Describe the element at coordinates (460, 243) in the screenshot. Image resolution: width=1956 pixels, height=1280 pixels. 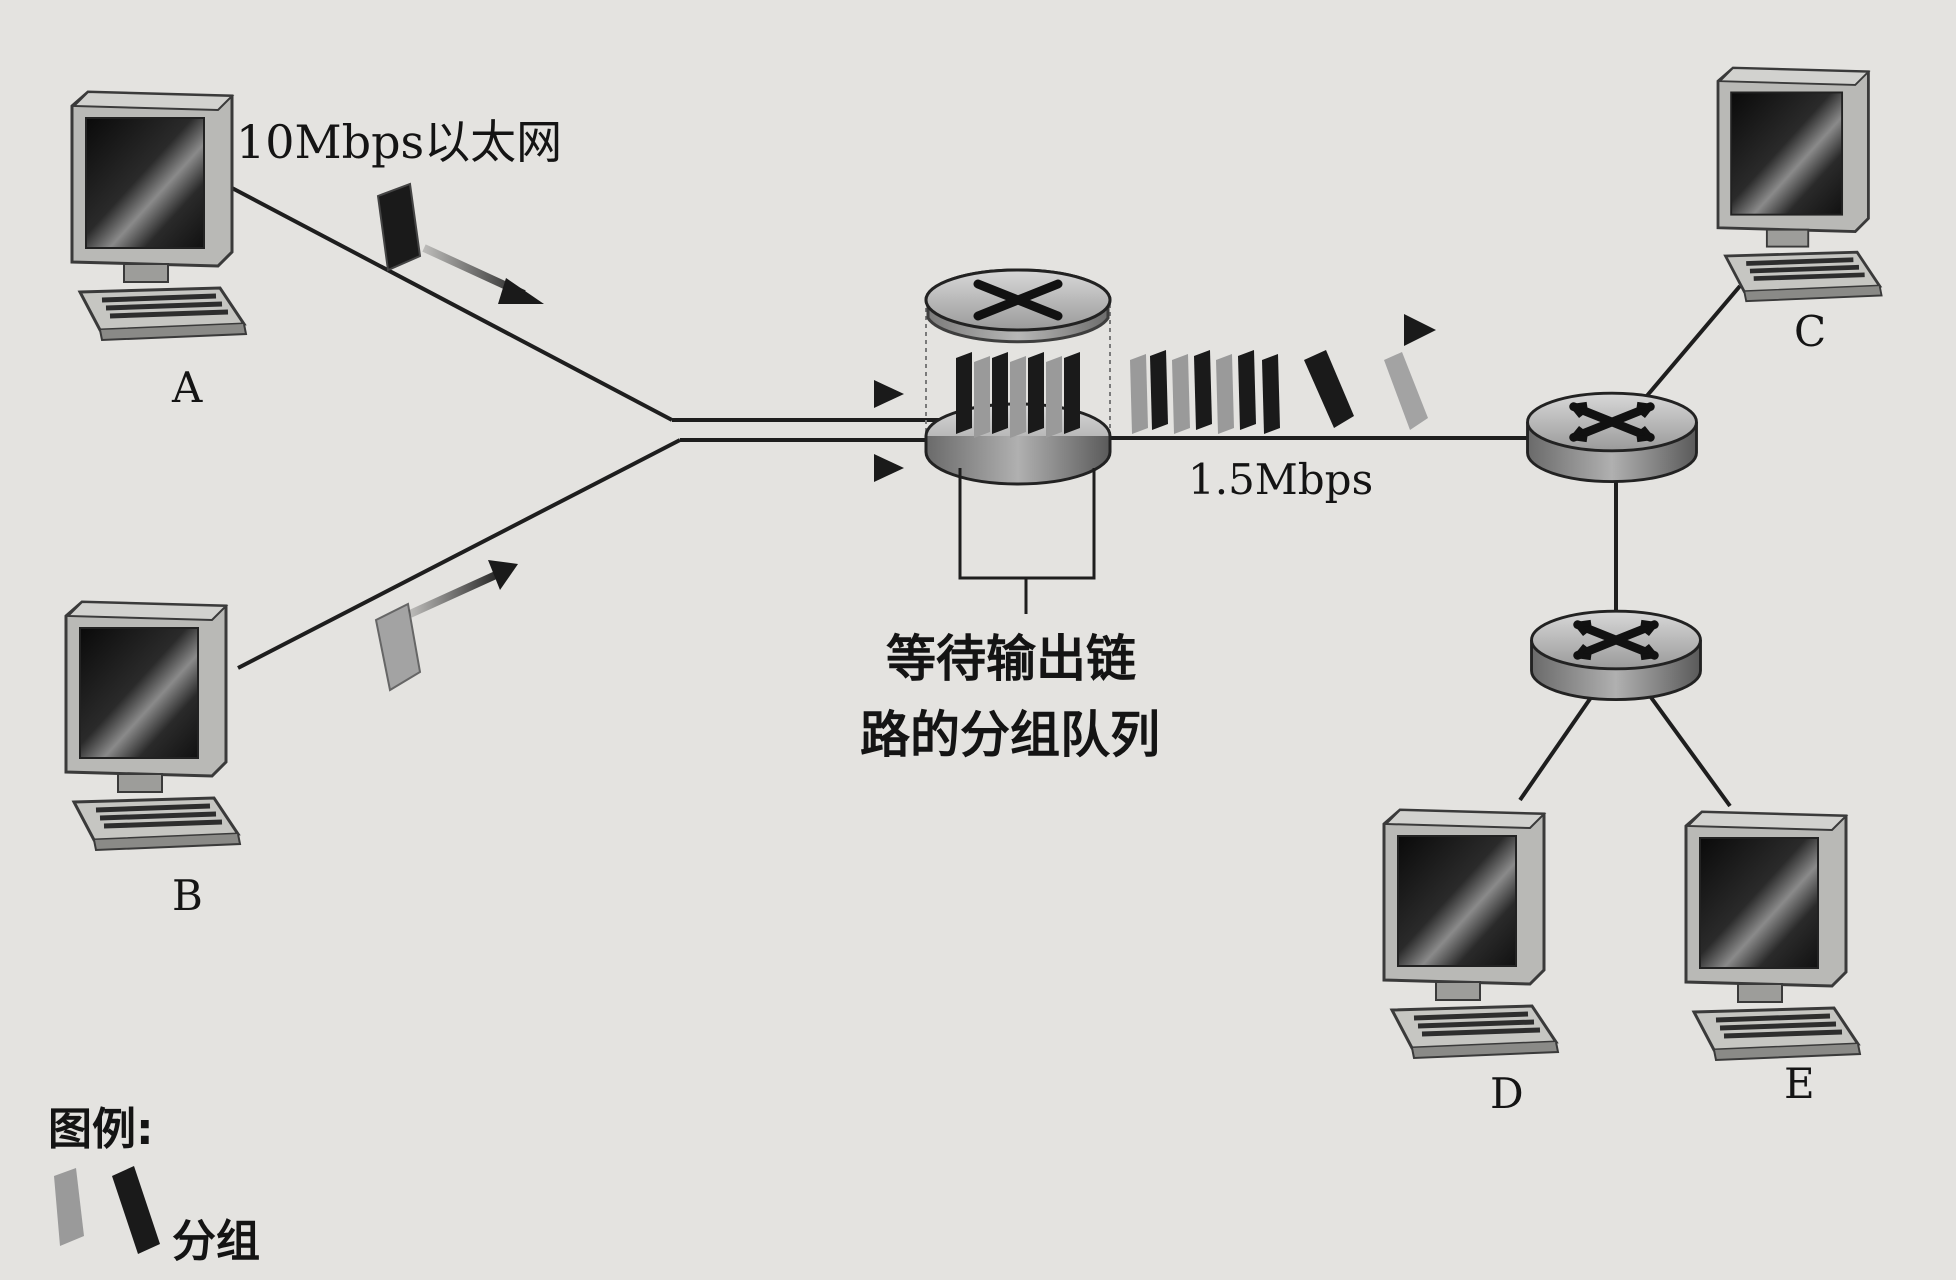
I see `packet-from-a` at that location.